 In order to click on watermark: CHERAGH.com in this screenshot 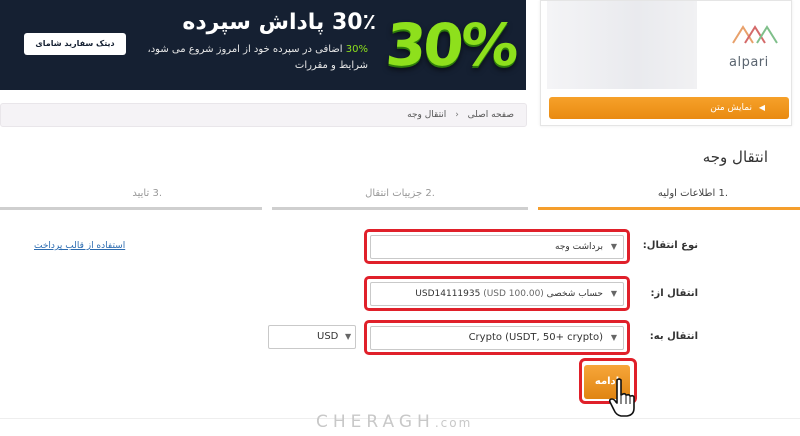, I will do `click(394, 422)`.